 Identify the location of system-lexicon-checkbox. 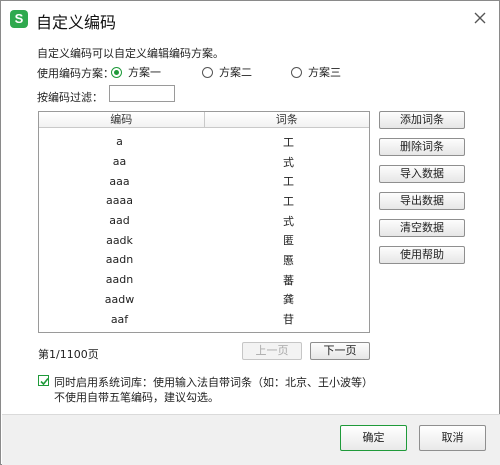
(43, 380).